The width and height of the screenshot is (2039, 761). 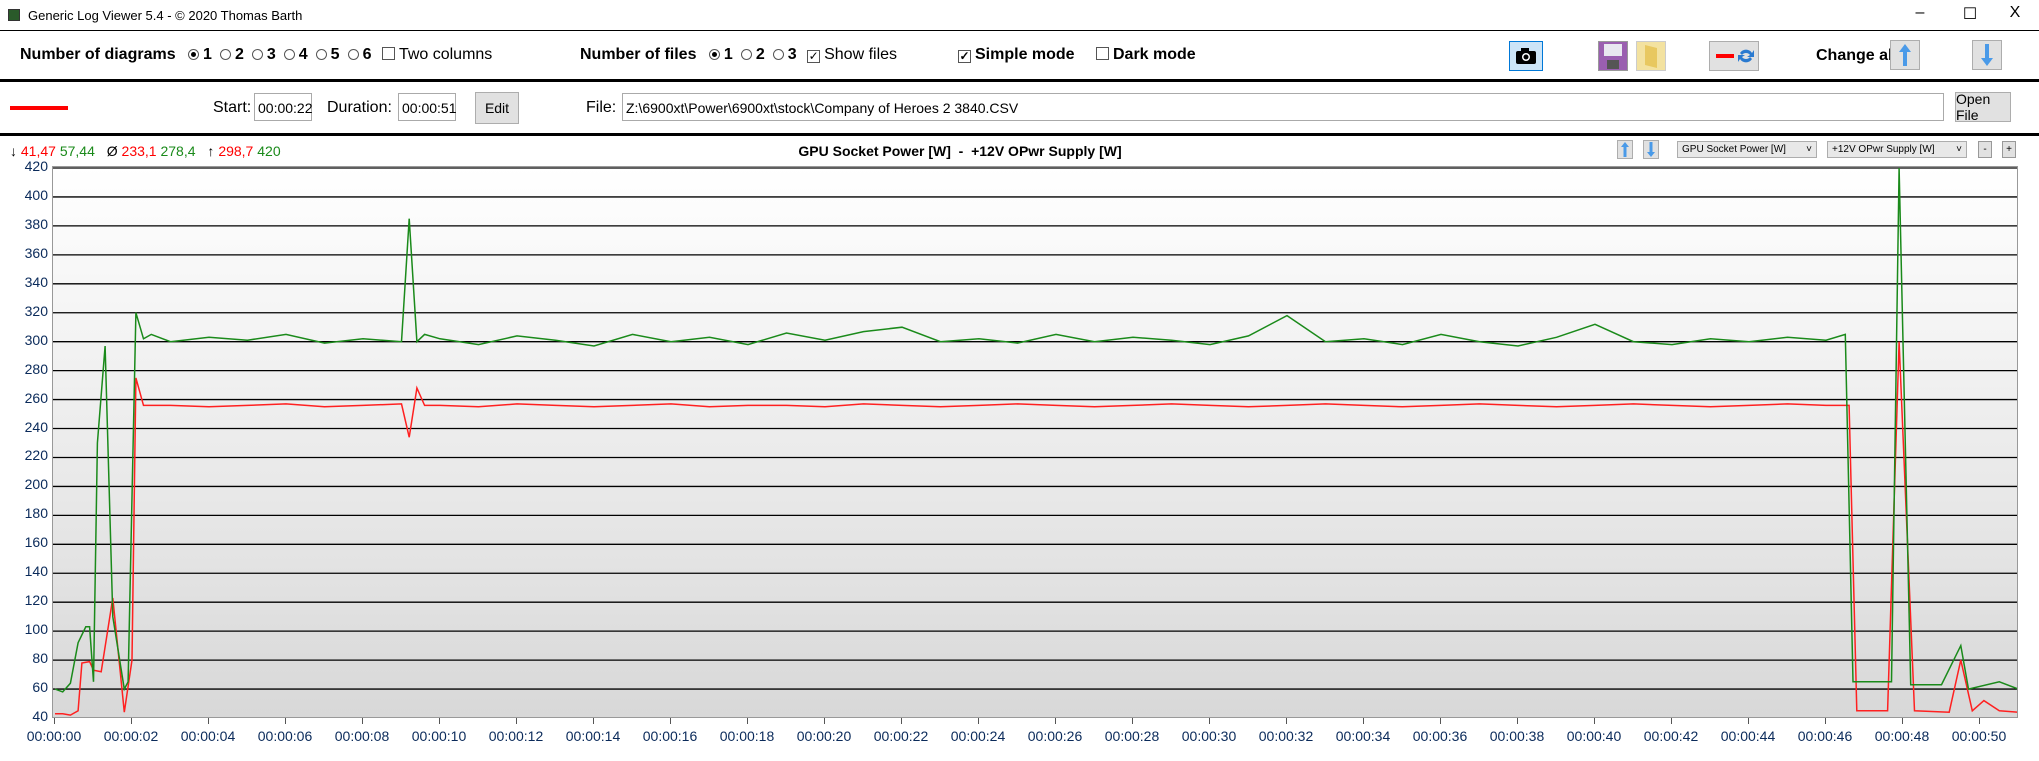 I want to click on y-tick-label: 300, so click(x=36, y=339).